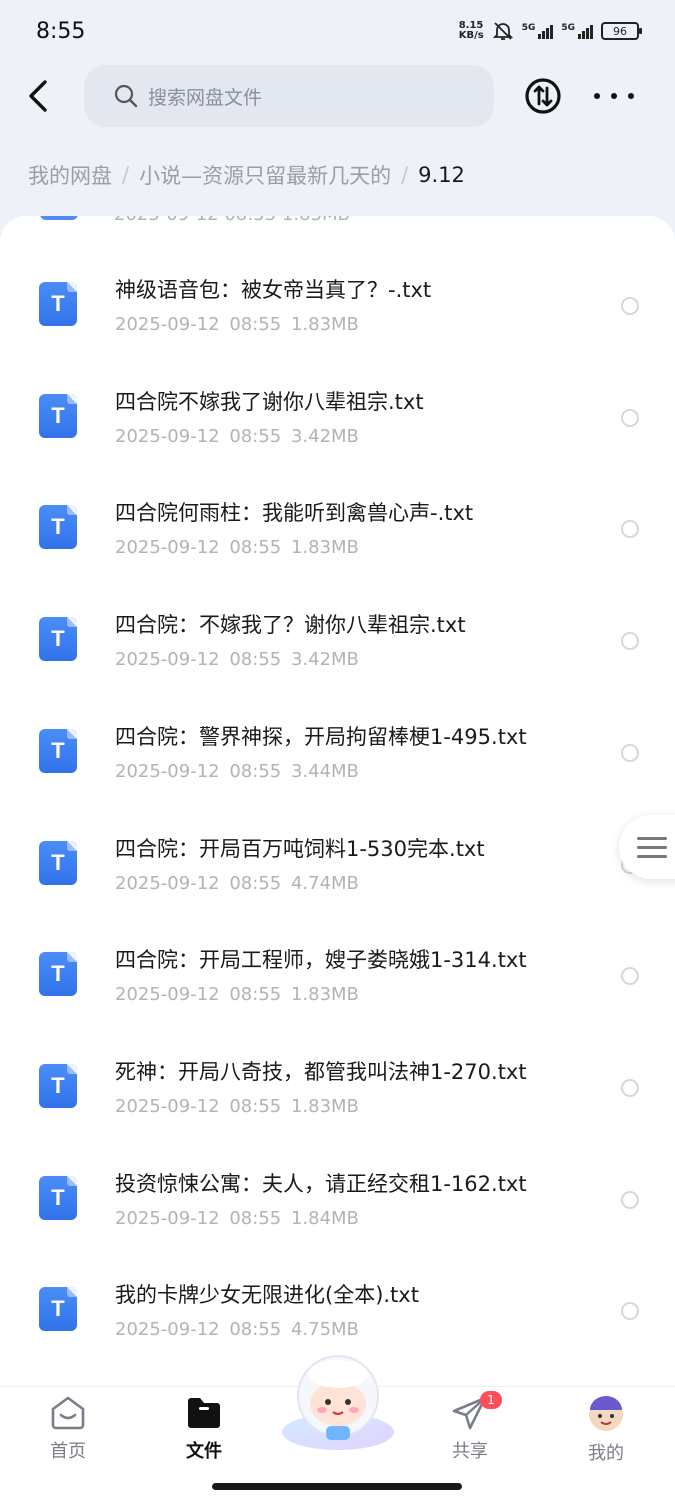 The image size is (675, 1500). What do you see at coordinates (237, 883) in the screenshot?
I see `file-meta: 2025-09-12 08:55 4.74MB` at bounding box center [237, 883].